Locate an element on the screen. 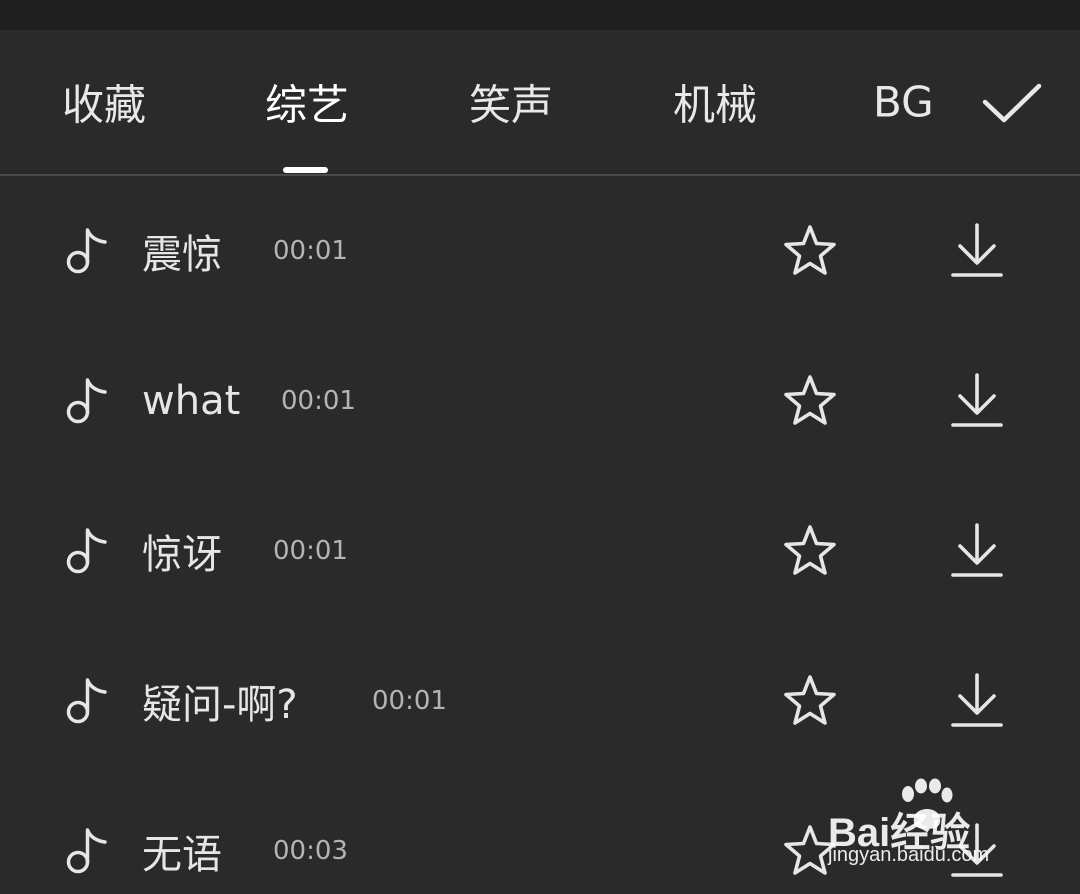 This screenshot has height=894, width=1080. status-bar-strip is located at coordinates (540, 15).